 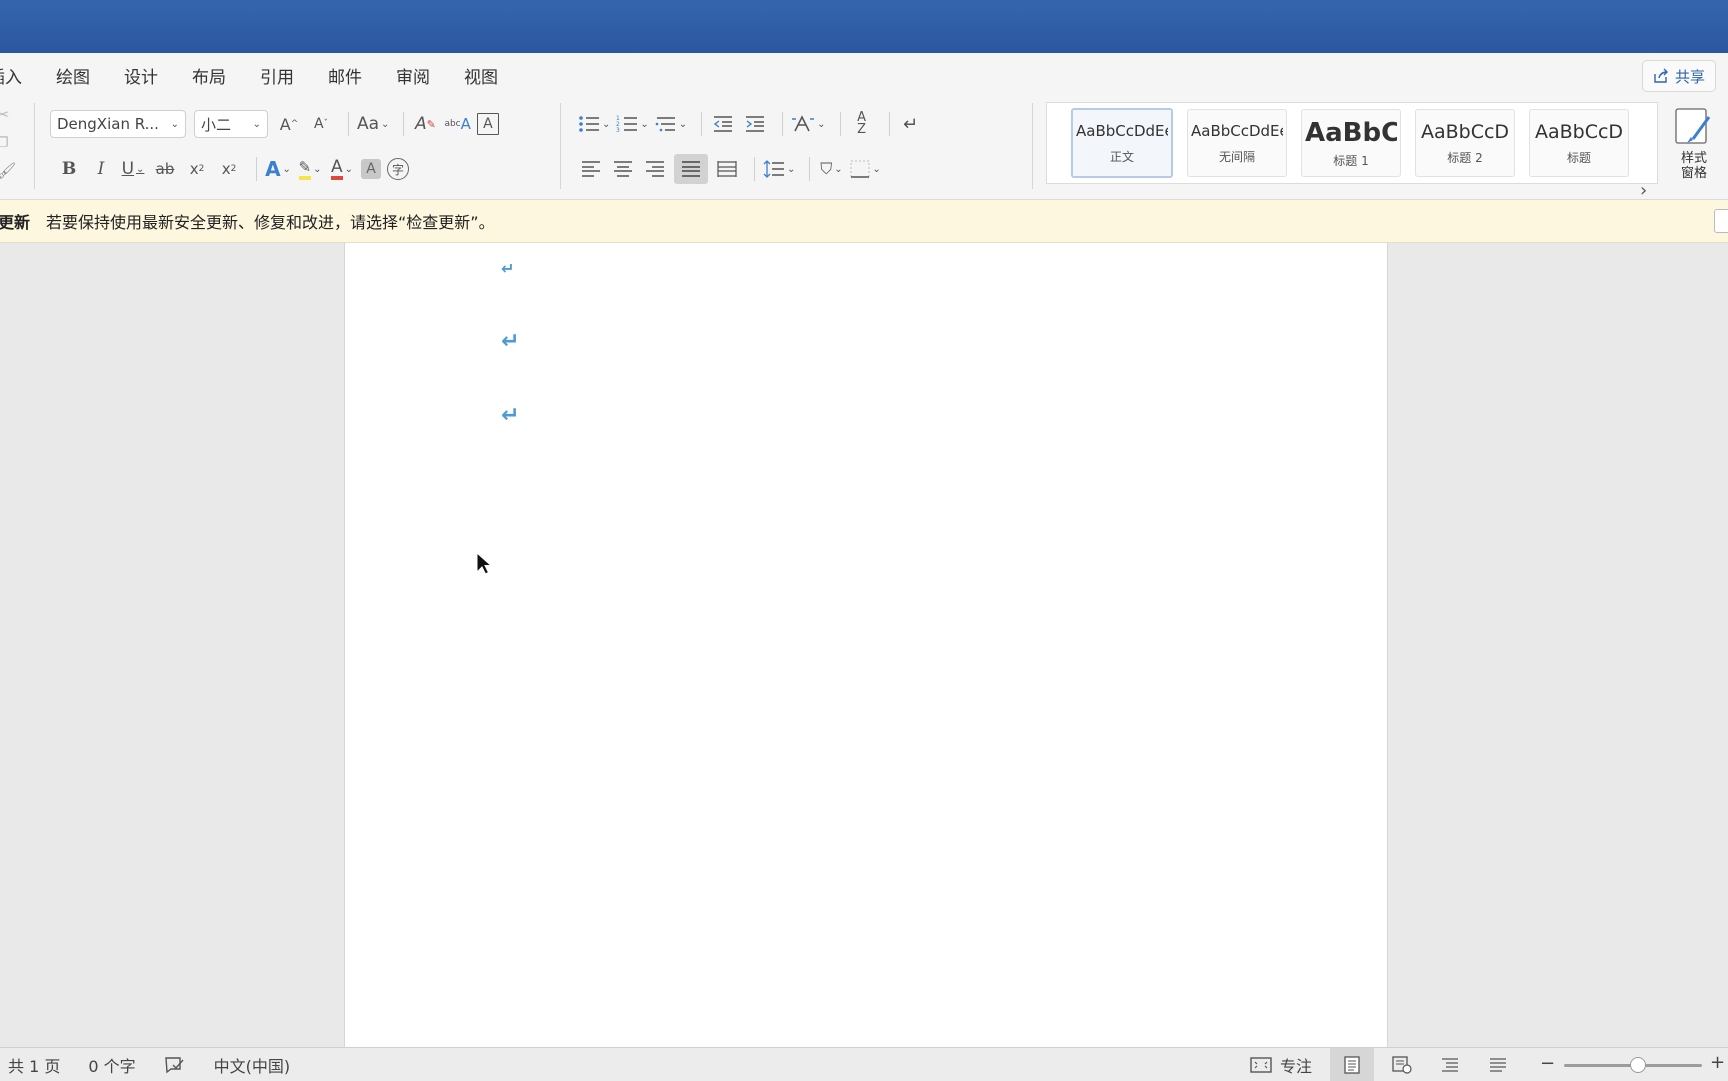 I want to click on change-case-button: Aa ⌄, so click(x=373, y=124).